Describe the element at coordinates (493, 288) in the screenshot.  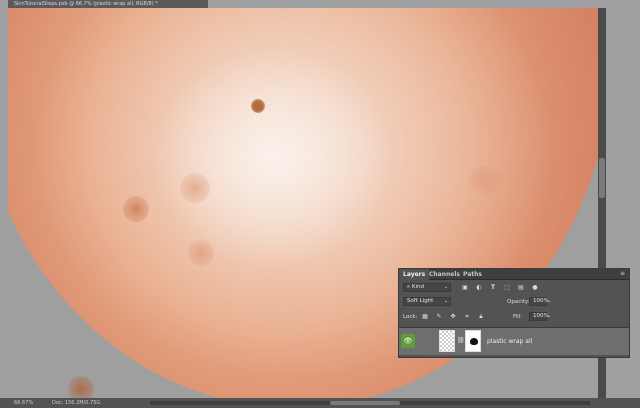
I see `type-filter-icon: T` at that location.